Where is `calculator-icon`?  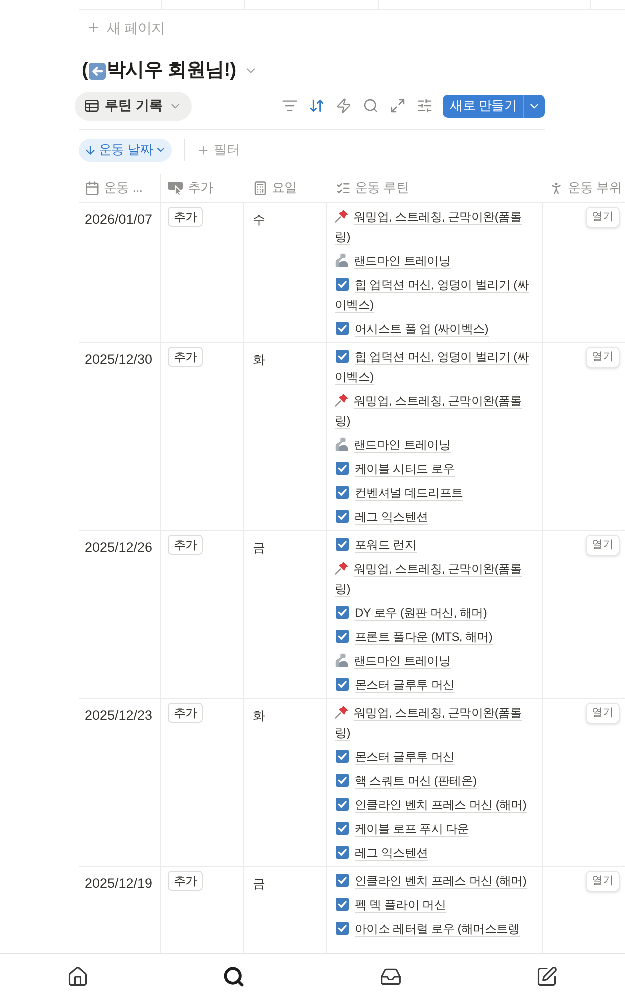 calculator-icon is located at coordinates (260, 188).